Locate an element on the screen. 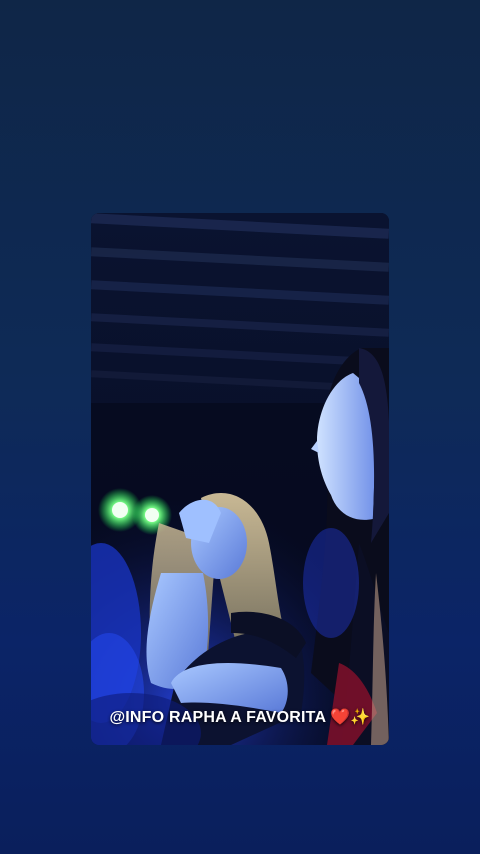  story-caption: @INFO RAPHA A FAVORITA ❤️✨ is located at coordinates (240, 717).